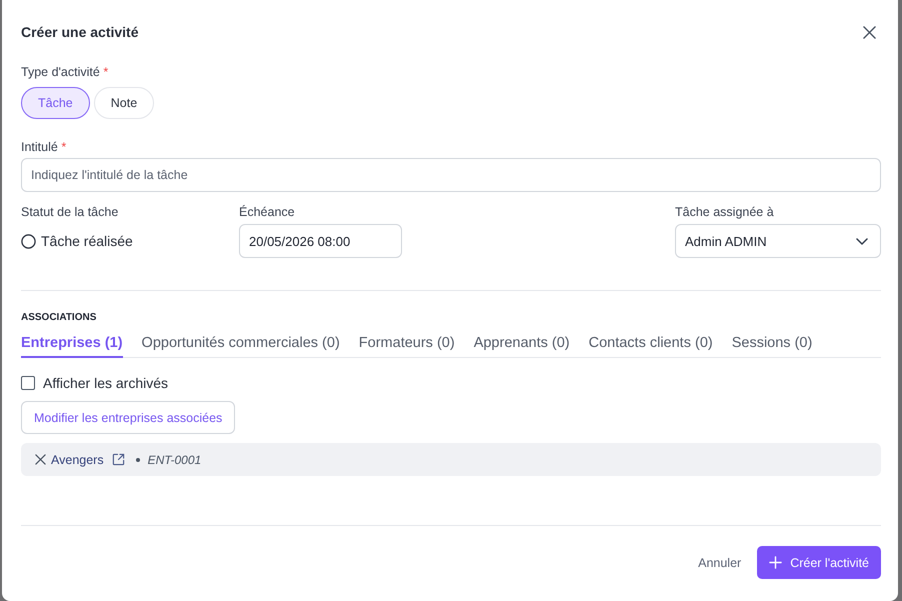 This screenshot has height=601, width=902. What do you see at coordinates (118, 459) in the screenshot?
I see `external-link-icon` at bounding box center [118, 459].